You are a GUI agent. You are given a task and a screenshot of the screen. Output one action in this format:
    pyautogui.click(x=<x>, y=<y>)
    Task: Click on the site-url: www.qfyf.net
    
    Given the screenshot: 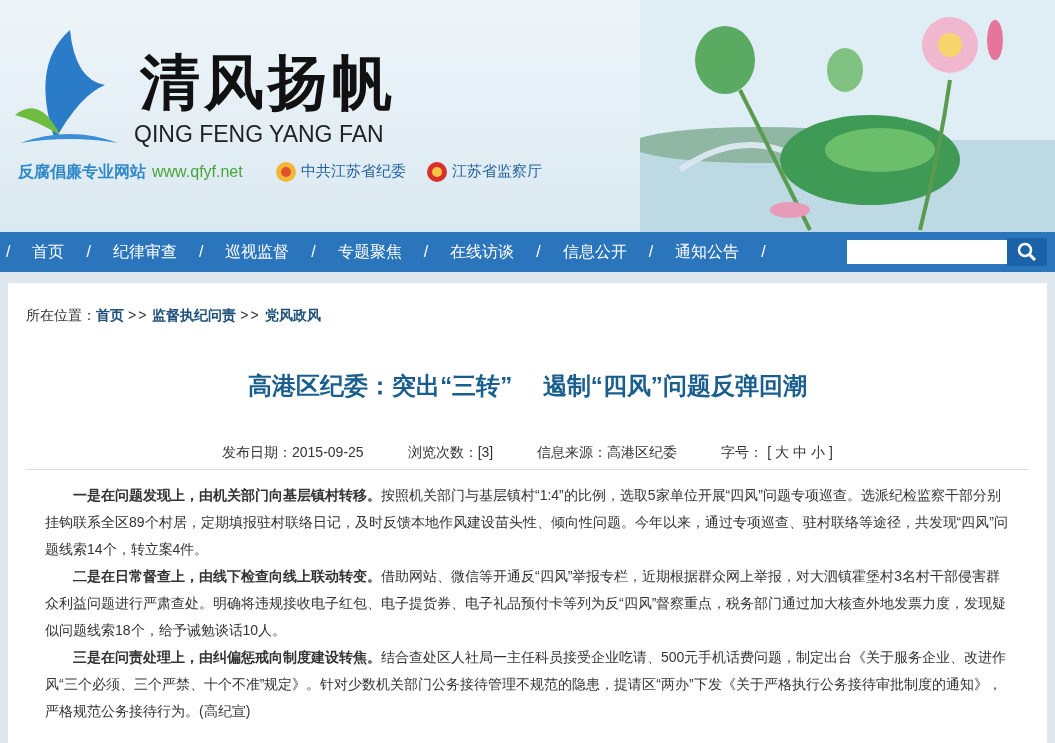 What is the action you would take?
    pyautogui.click(x=197, y=171)
    